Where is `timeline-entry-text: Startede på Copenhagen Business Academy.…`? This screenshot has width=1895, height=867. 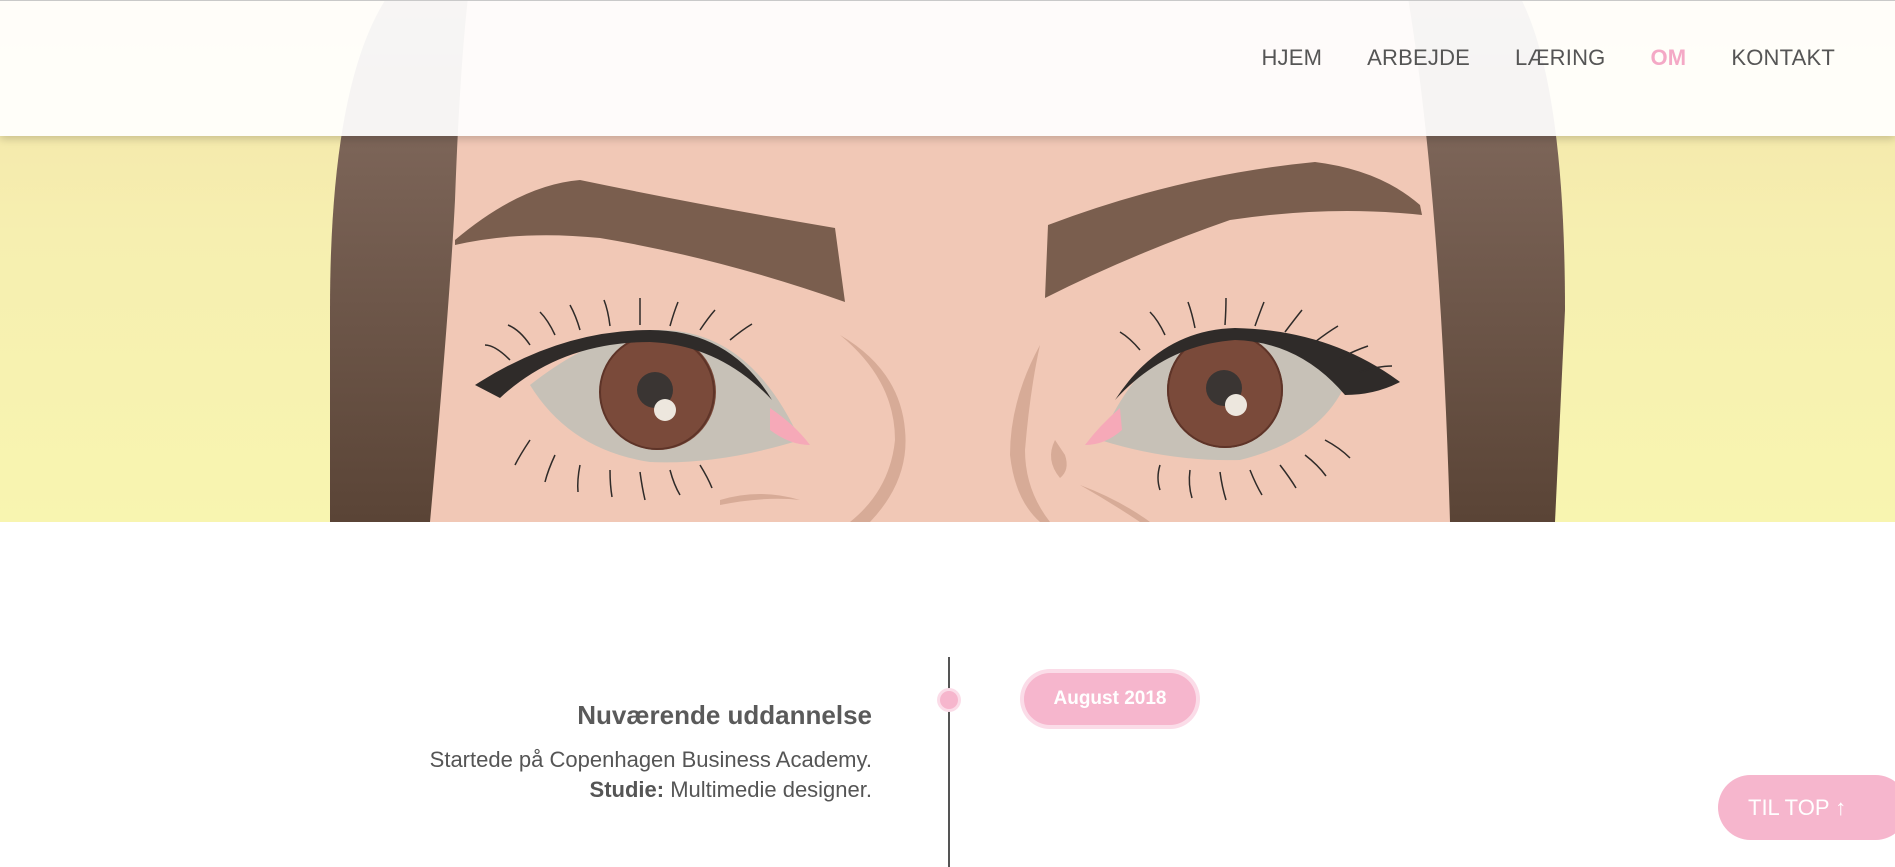 timeline-entry-text: Startede på Copenhagen Business Academy.… is located at coordinates (651, 775).